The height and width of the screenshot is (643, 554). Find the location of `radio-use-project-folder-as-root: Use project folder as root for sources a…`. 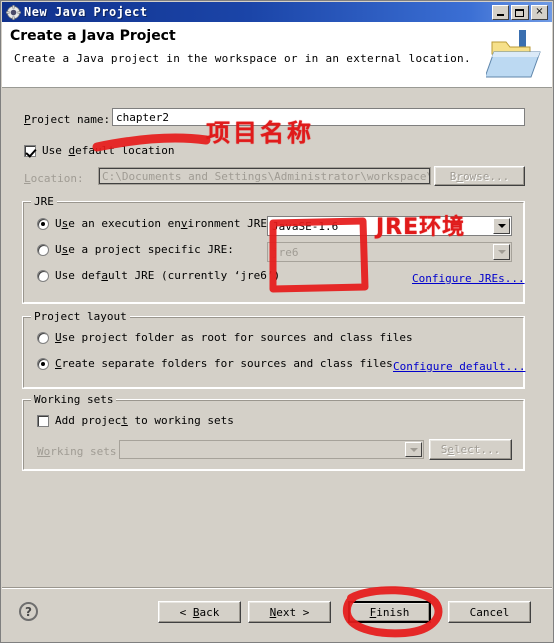

radio-use-project-folder-as-root: Use project folder as root for sources a… is located at coordinates (225, 337).